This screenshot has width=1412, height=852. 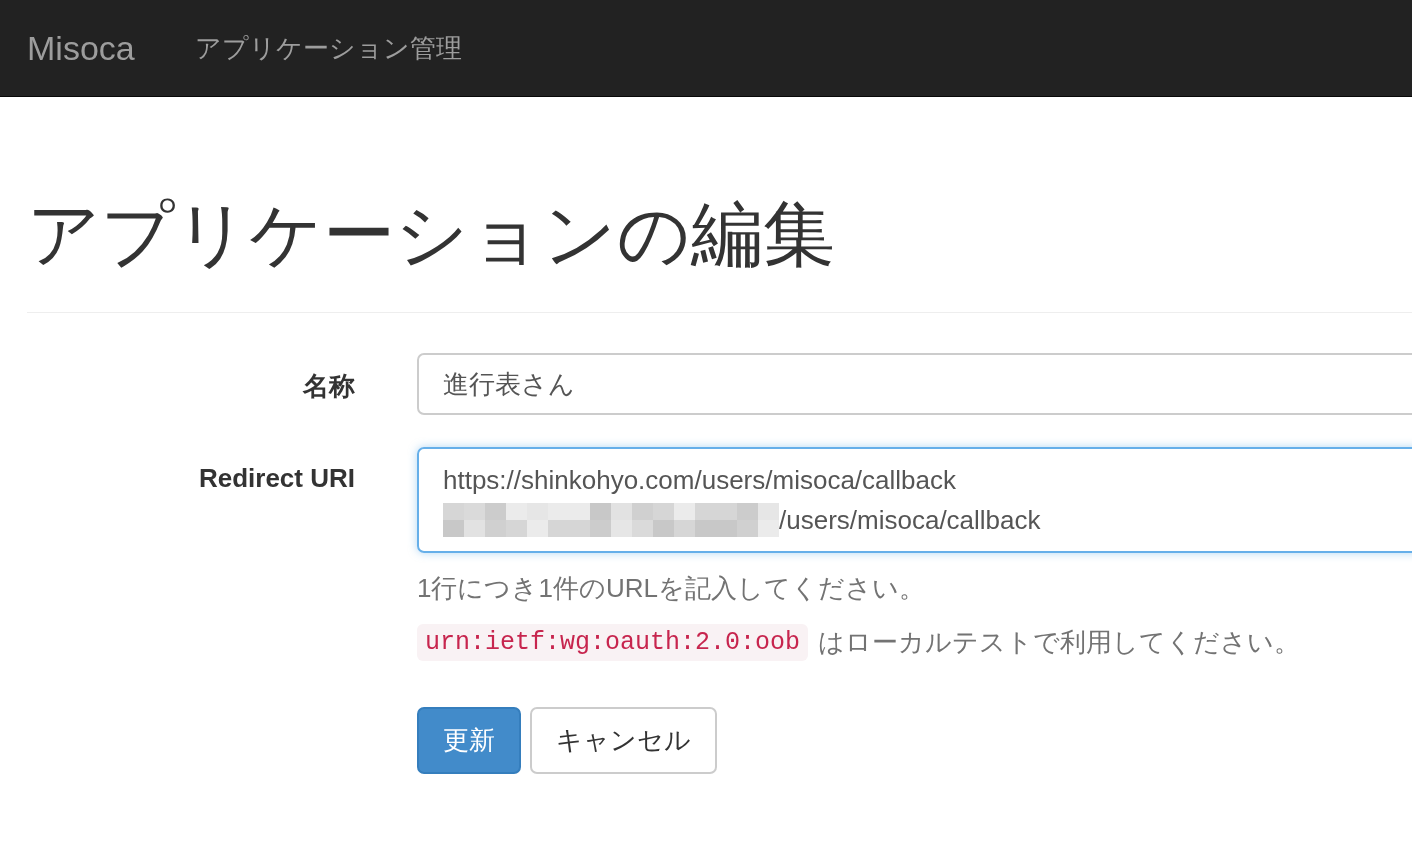 What do you see at coordinates (671, 589) in the screenshot?
I see `help-text: 1行につき1件のURLを記入してください。` at bounding box center [671, 589].